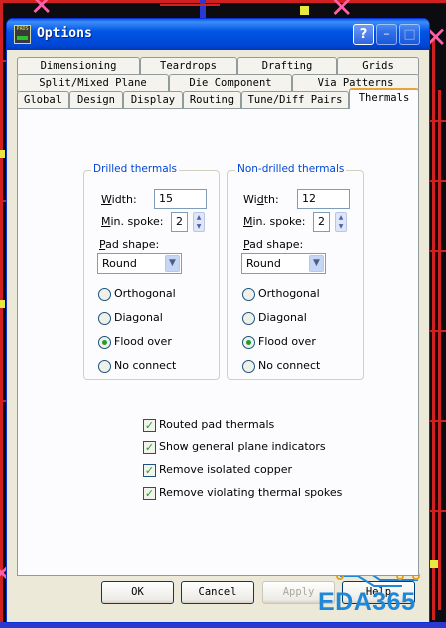 Image resolution: width=446 pixels, height=628 pixels. What do you see at coordinates (287, 66) in the screenshot?
I see `tab-drafting: Drafting` at bounding box center [287, 66].